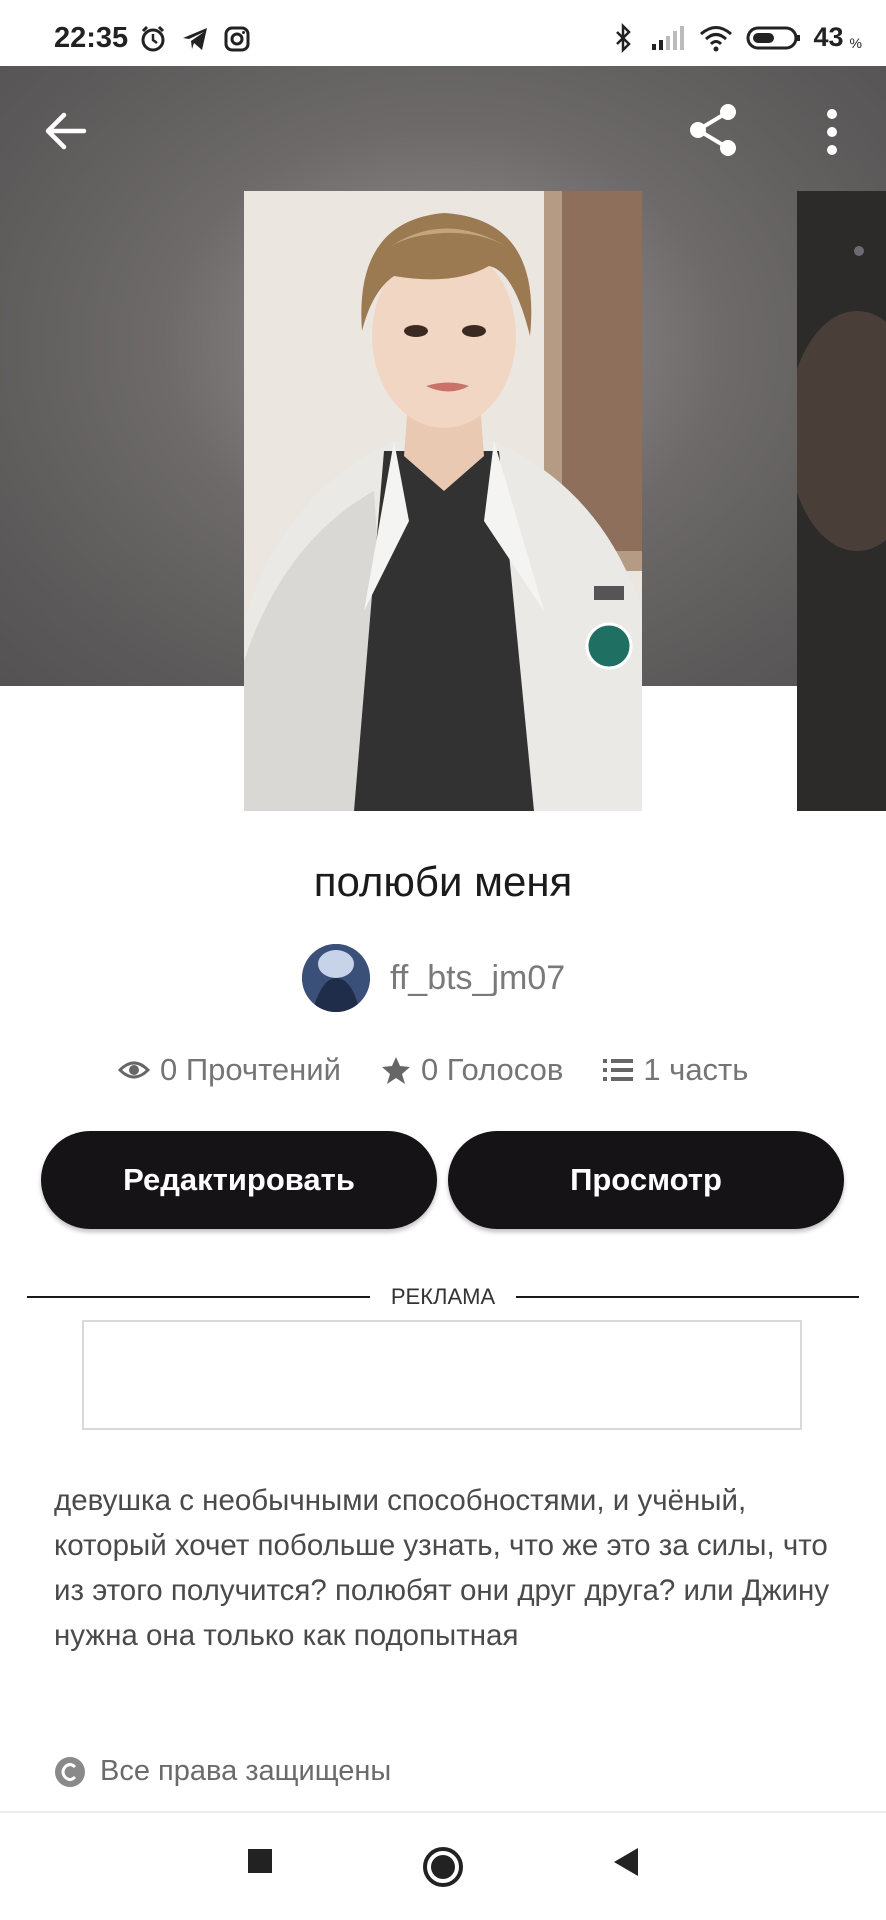 Image resolution: width=886 pixels, height=1920 pixels. I want to click on battery-level: 43, so click(828, 37).